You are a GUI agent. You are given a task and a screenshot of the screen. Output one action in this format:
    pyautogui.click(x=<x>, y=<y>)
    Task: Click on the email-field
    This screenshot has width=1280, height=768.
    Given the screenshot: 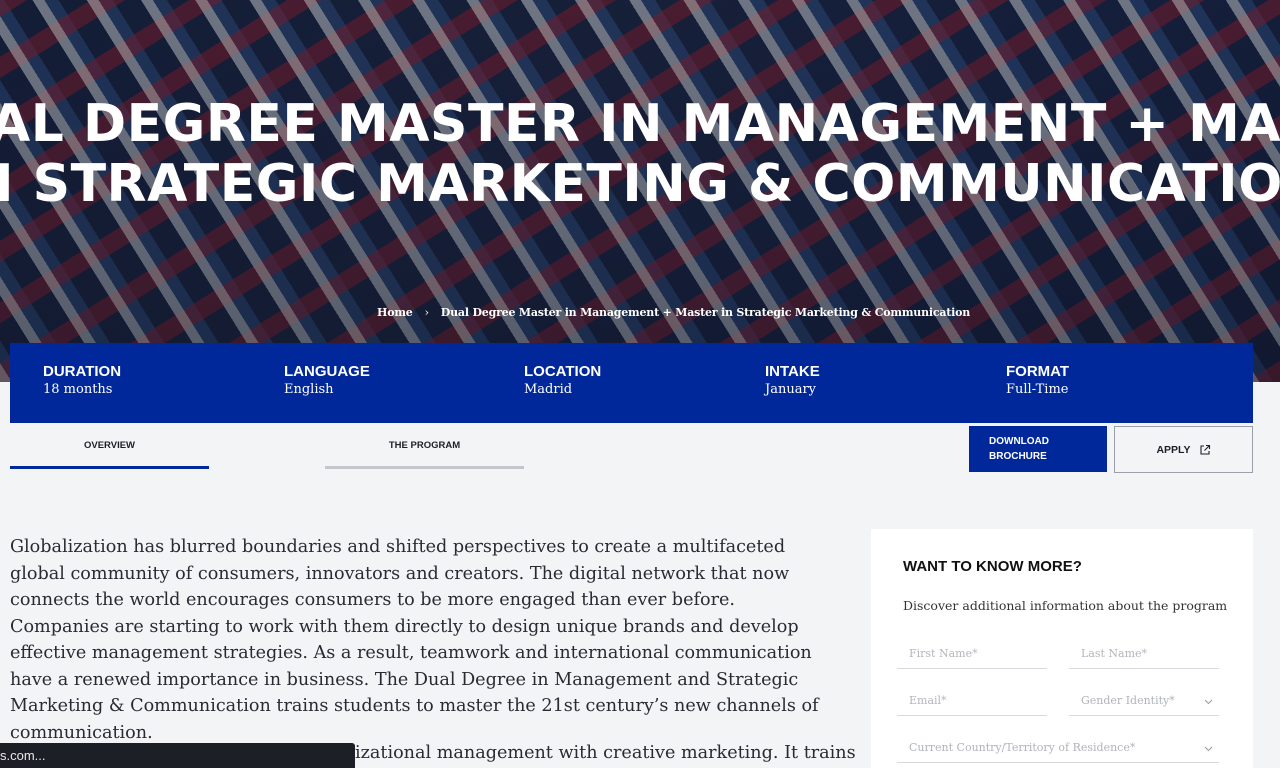 What is the action you would take?
    pyautogui.click(x=972, y=702)
    